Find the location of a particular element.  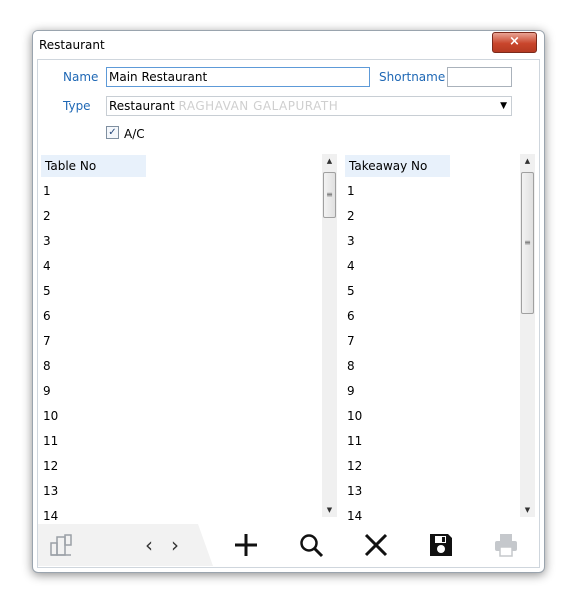

name-input: Main Restaurant is located at coordinates (238, 77).